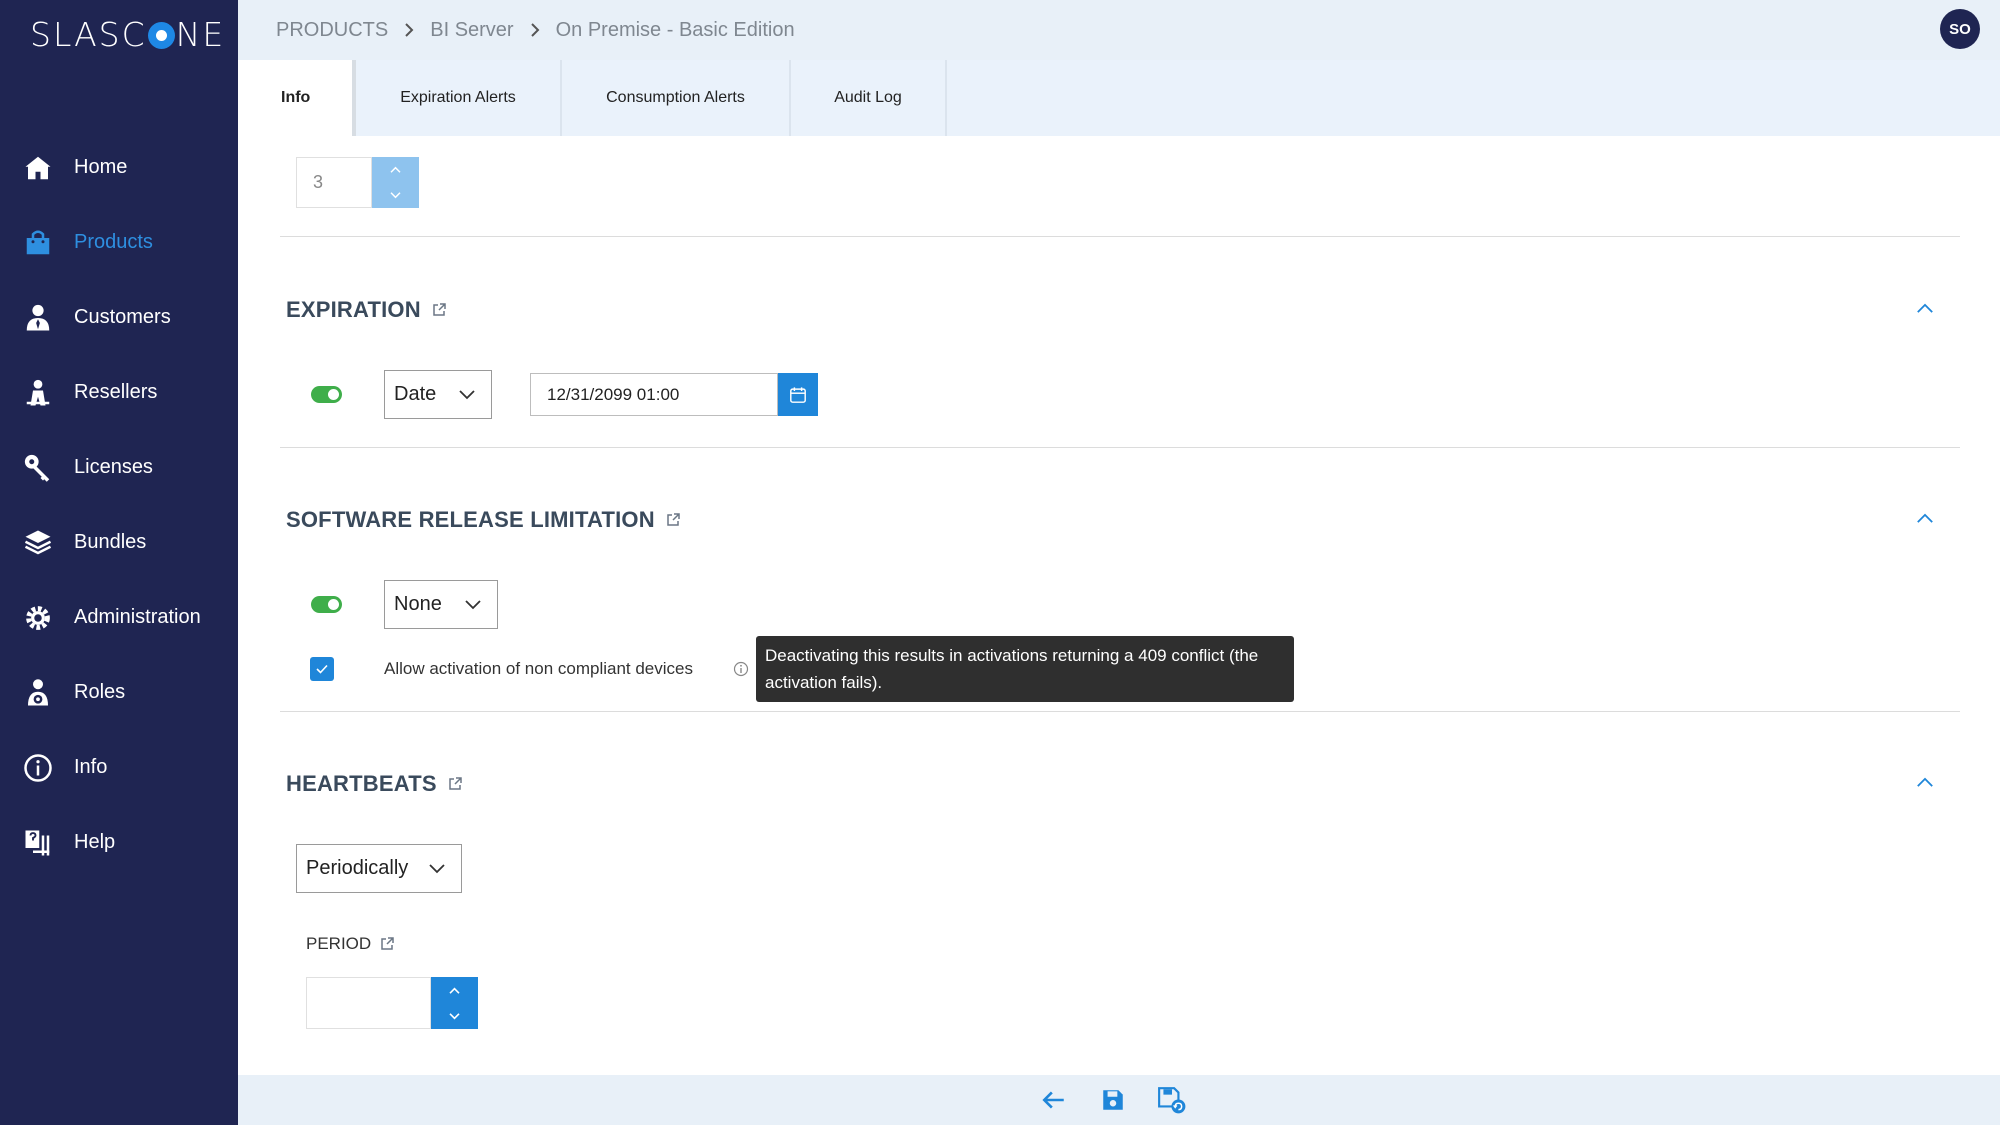 The height and width of the screenshot is (1125, 2000). Describe the element at coordinates (470, 519) in the screenshot. I see `section-title-text: SOFTWARE RELEASE LIMITATION` at that location.